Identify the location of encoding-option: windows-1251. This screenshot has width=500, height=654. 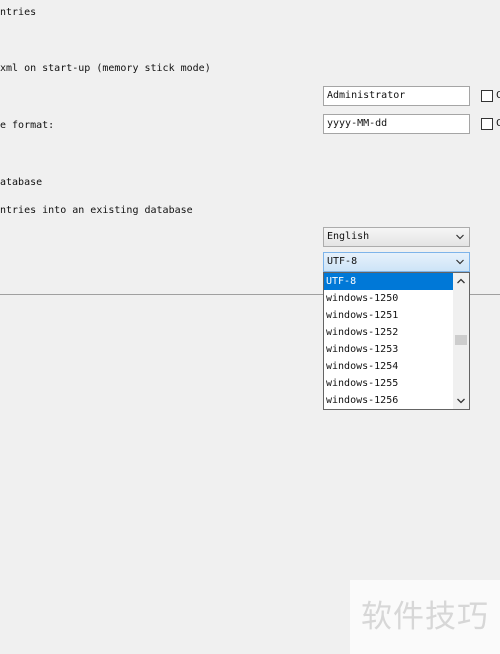
(388, 315).